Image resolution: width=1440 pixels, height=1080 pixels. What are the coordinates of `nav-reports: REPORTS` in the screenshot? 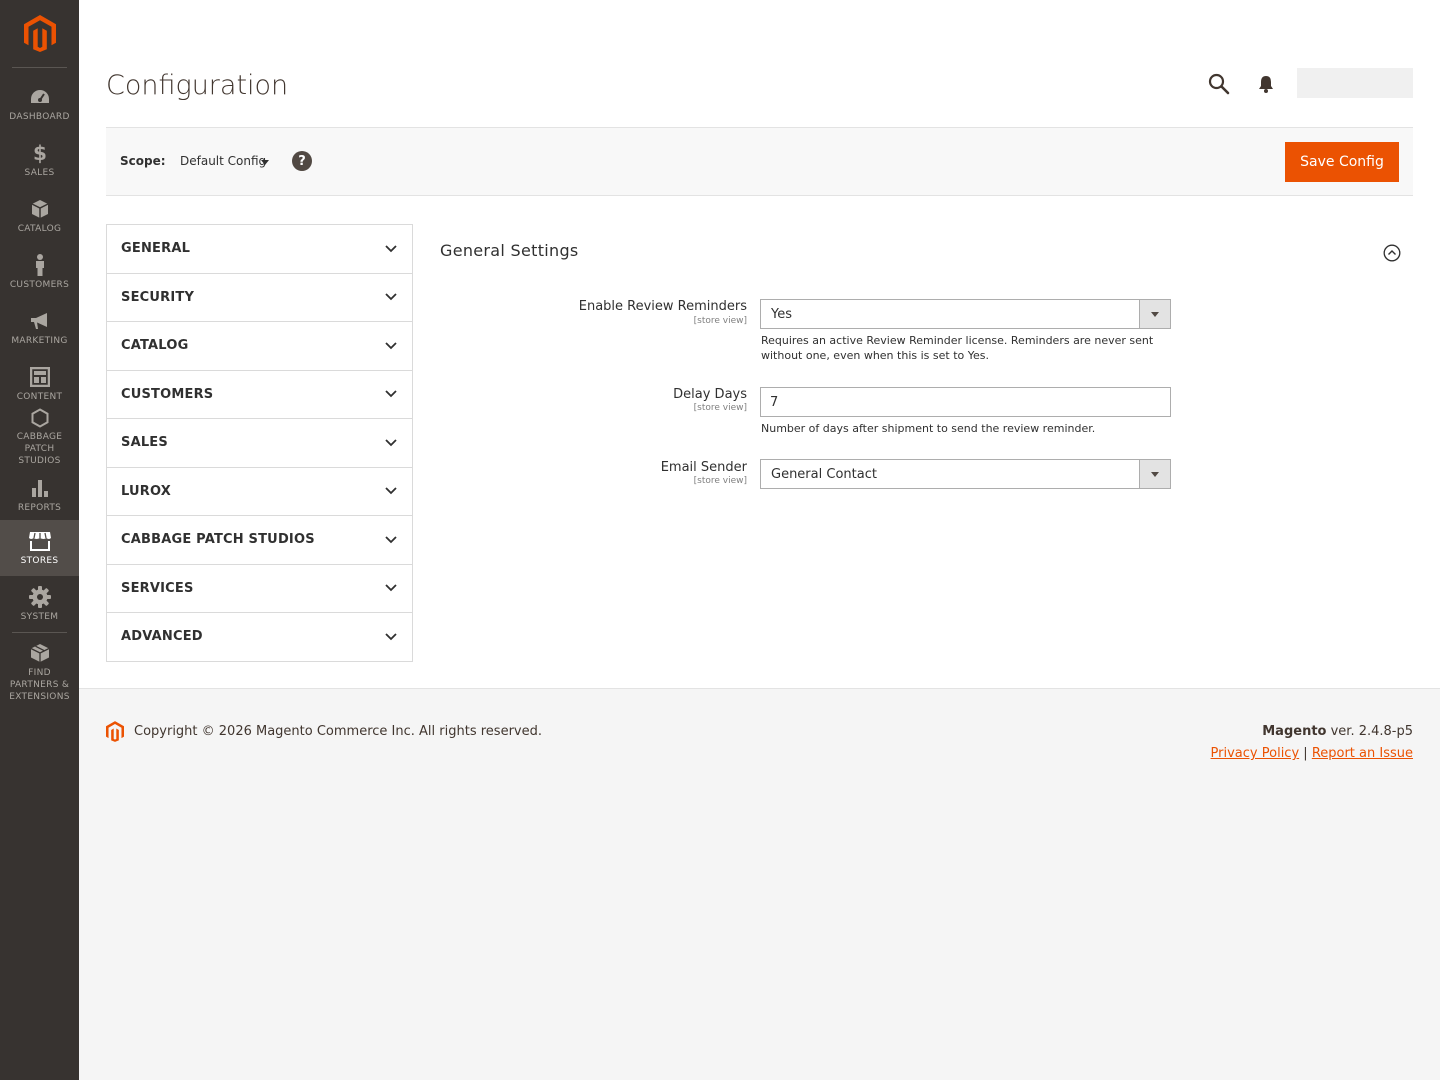 It's located at (39, 495).